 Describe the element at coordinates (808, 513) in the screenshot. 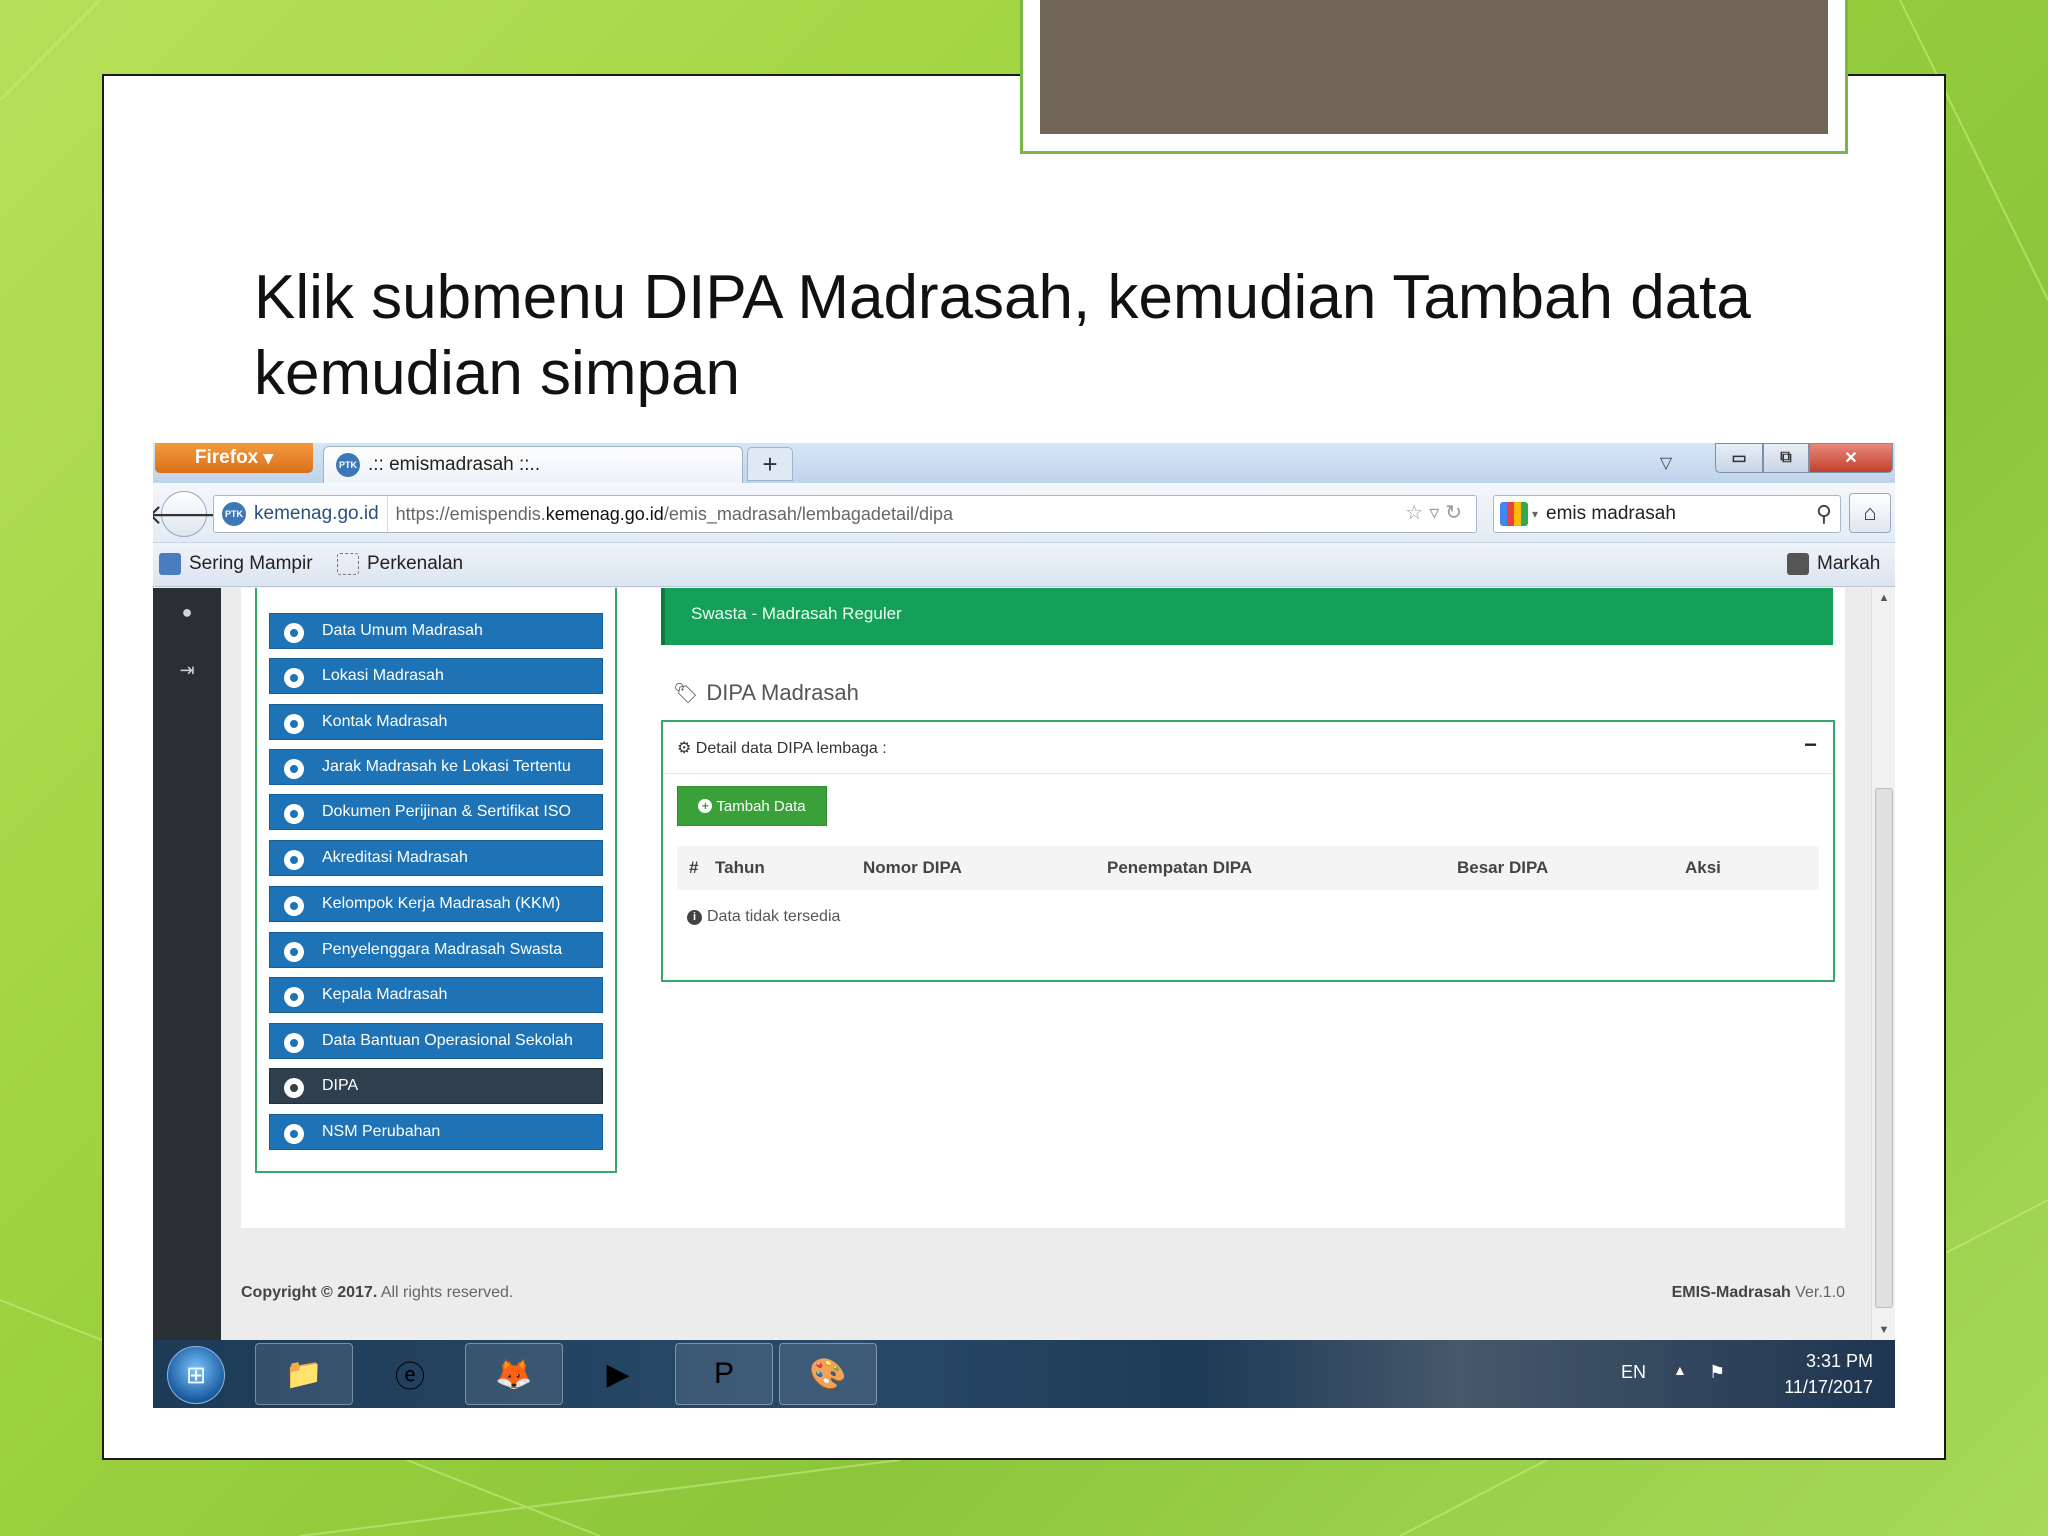

I see `url-path: /emis_madrasah/lembagadetail/dipa` at that location.